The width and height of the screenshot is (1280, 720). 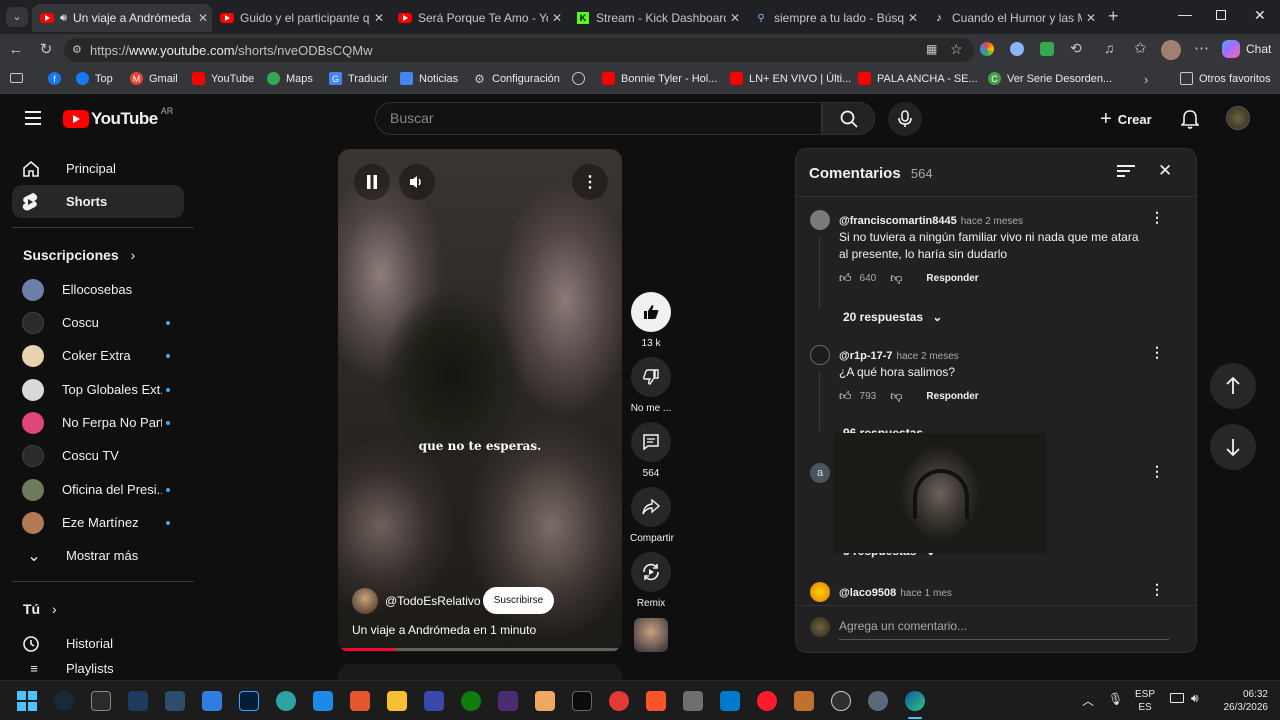 I want to click on tab: Guido y el participante que e ✕, so click(x=300, y=18).